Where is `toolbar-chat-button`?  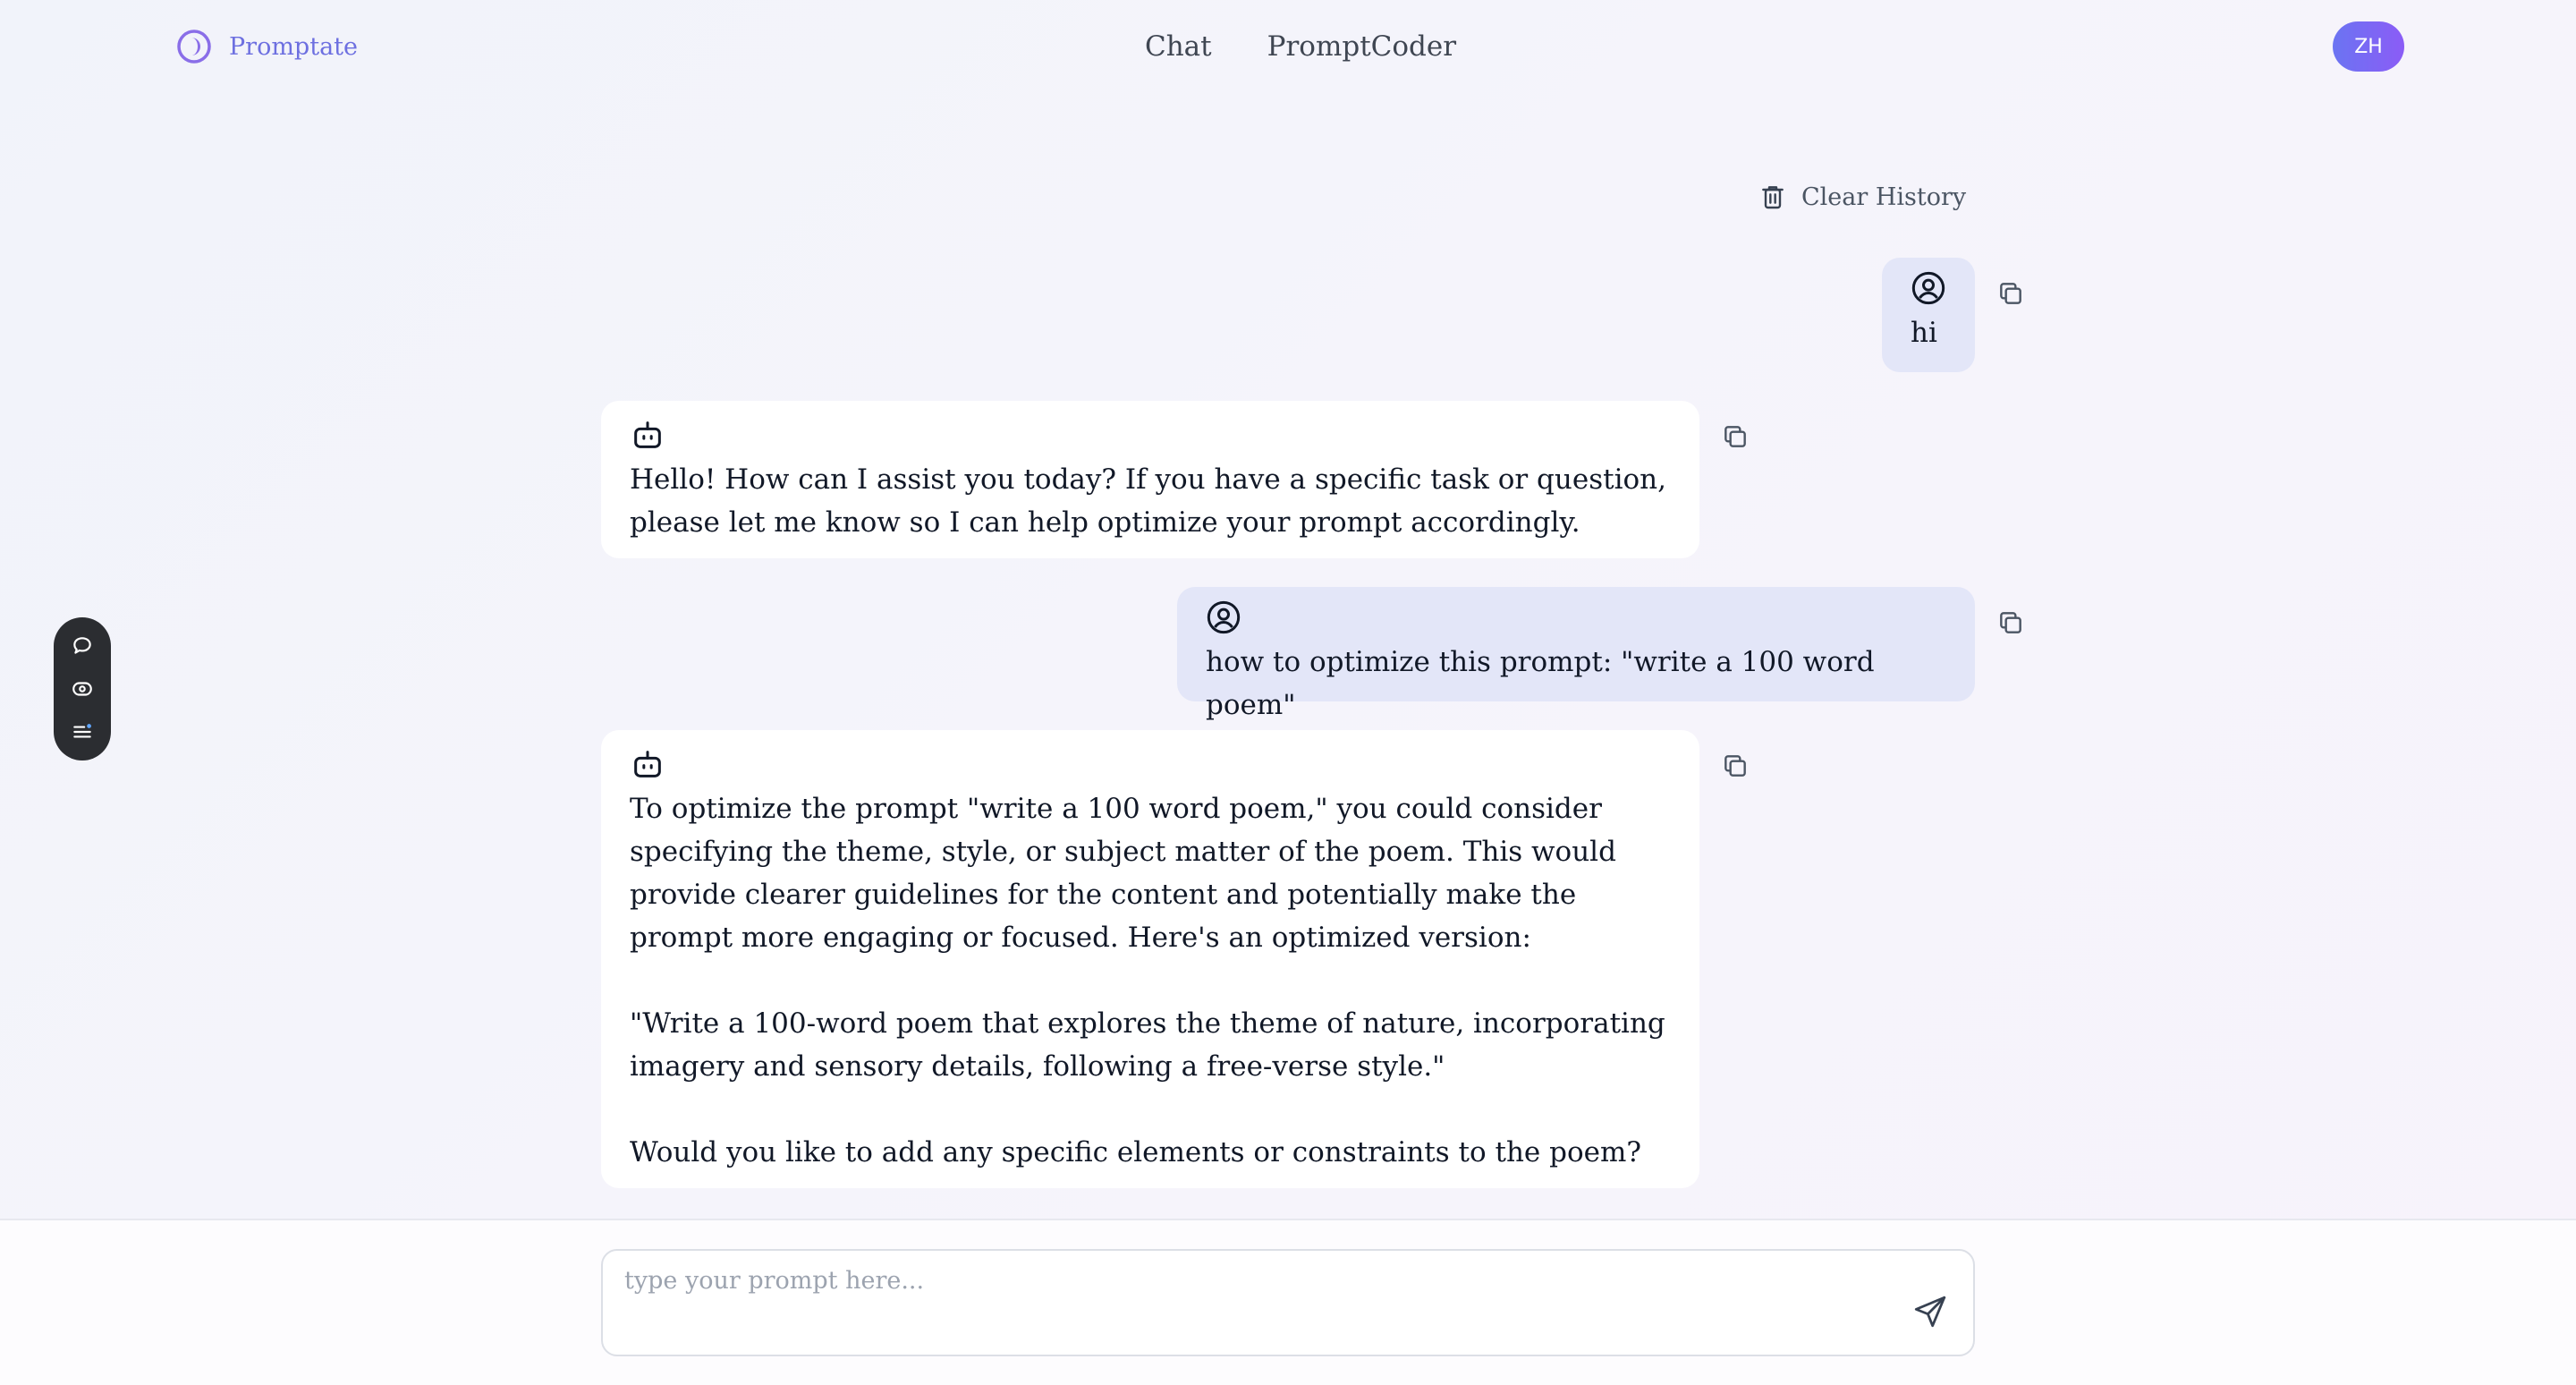 toolbar-chat-button is located at coordinates (82, 646).